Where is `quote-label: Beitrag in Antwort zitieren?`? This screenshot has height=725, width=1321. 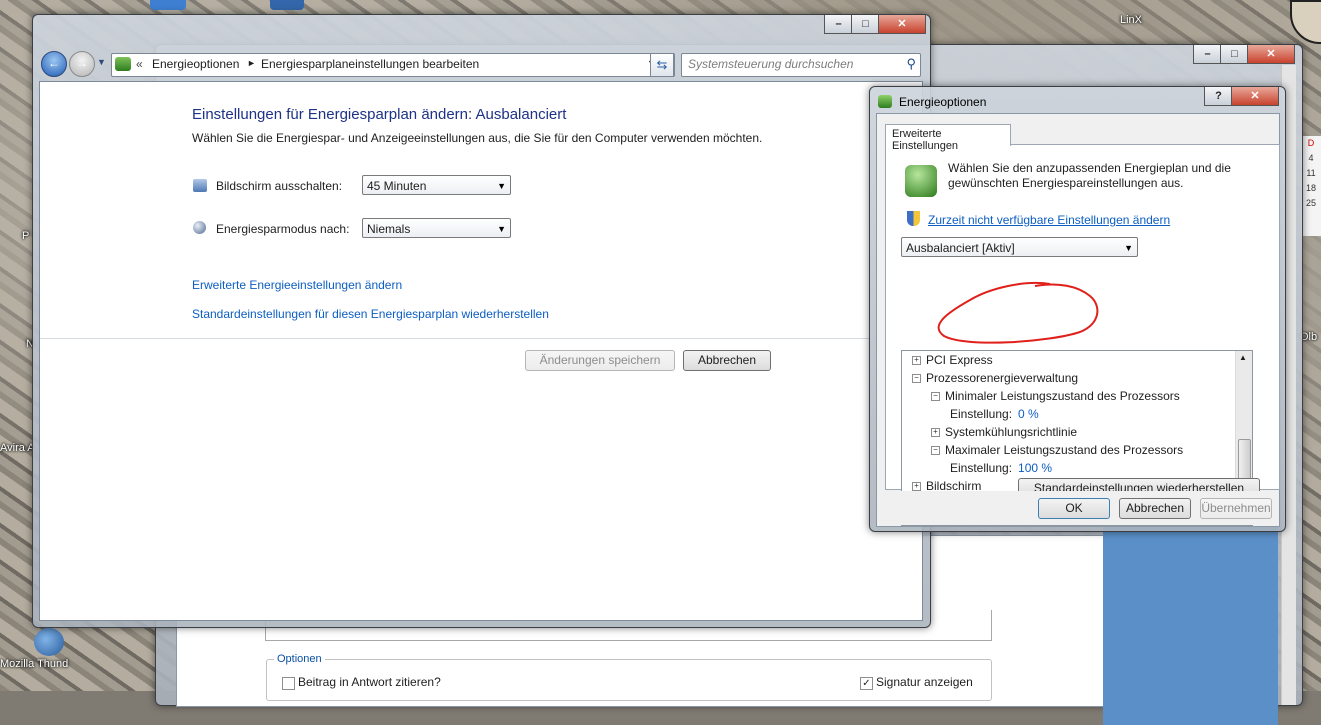
quote-label: Beitrag in Antwort zitieren? is located at coordinates (369, 682).